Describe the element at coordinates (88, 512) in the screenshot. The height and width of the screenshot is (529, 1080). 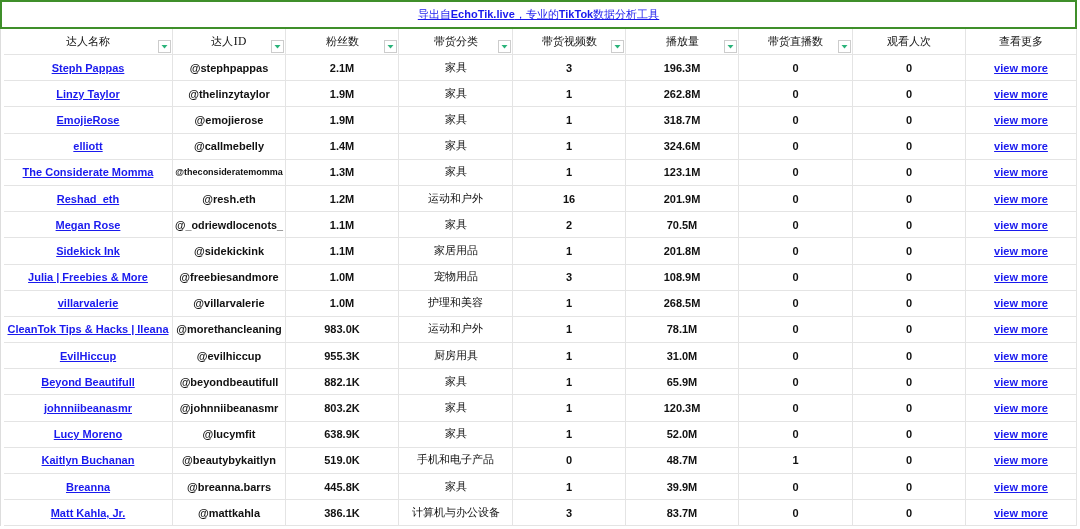
I see `creator-name-link: Matt Kahla, Jr.` at that location.